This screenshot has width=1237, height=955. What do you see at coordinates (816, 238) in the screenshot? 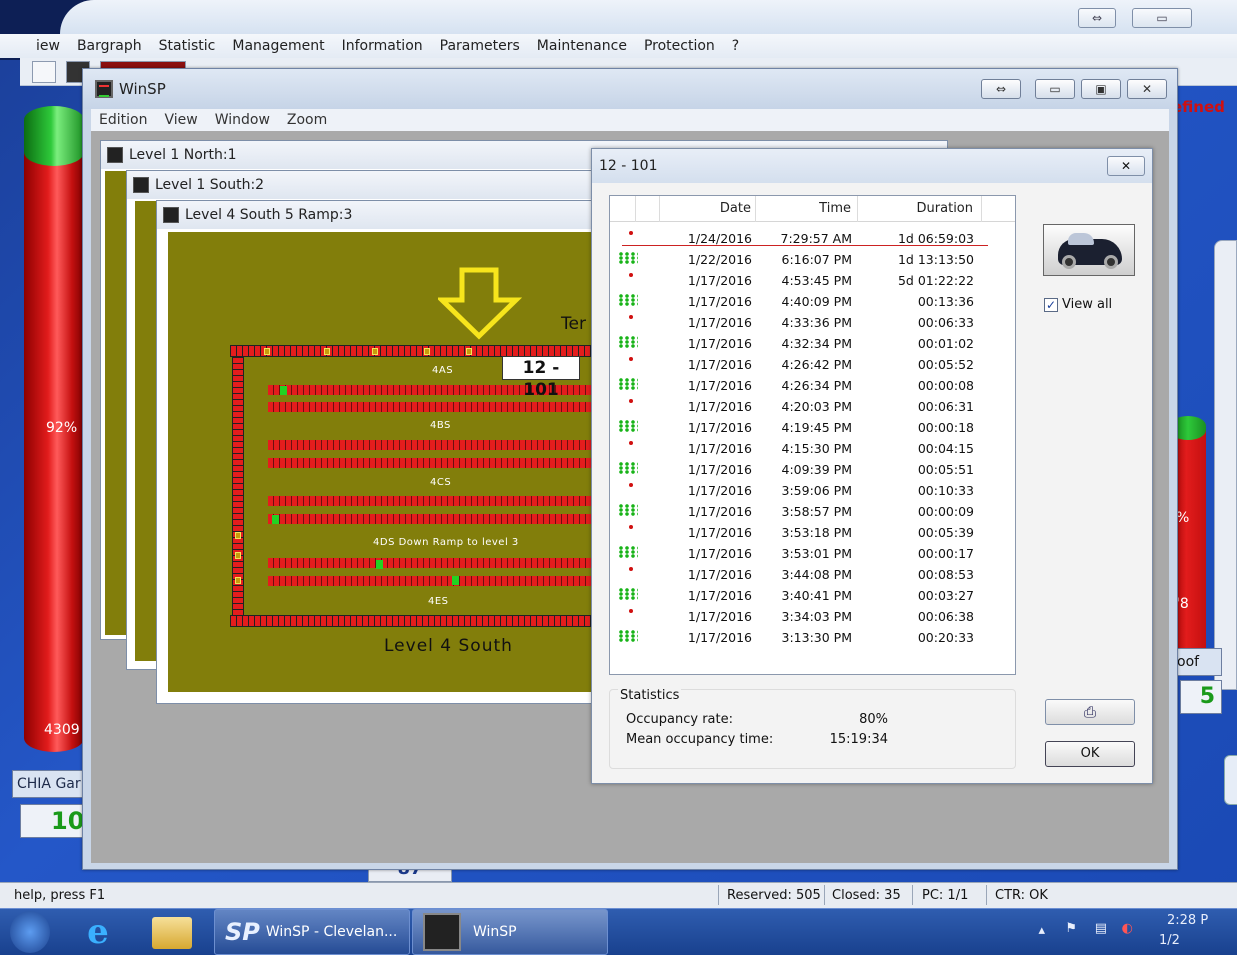
I see `history-time: 7:29:57 AM` at bounding box center [816, 238].